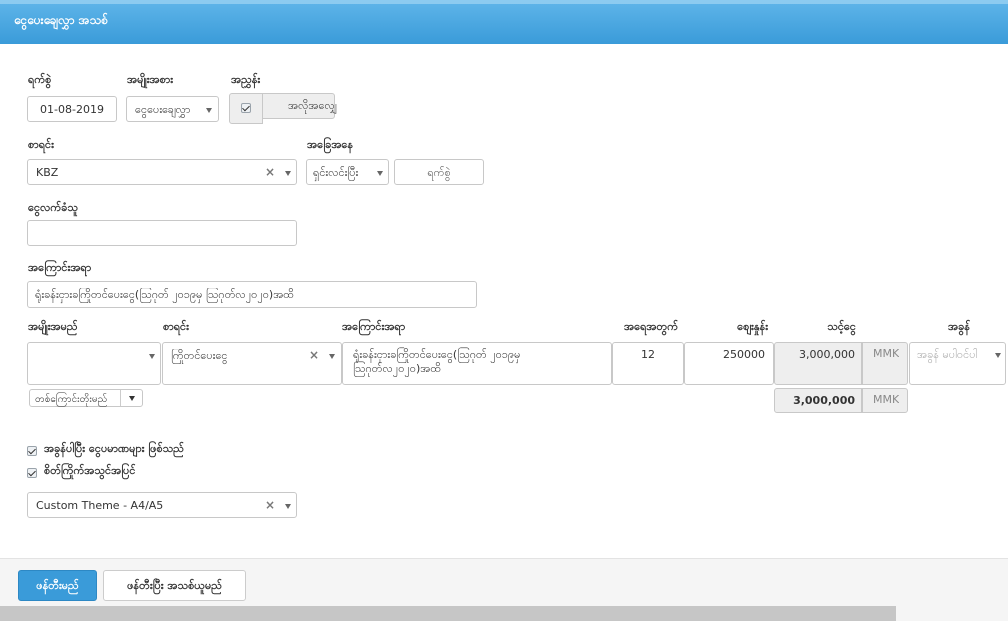 Image resolution: width=1008 pixels, height=621 pixels. I want to click on add-line-divider, so click(120, 398).